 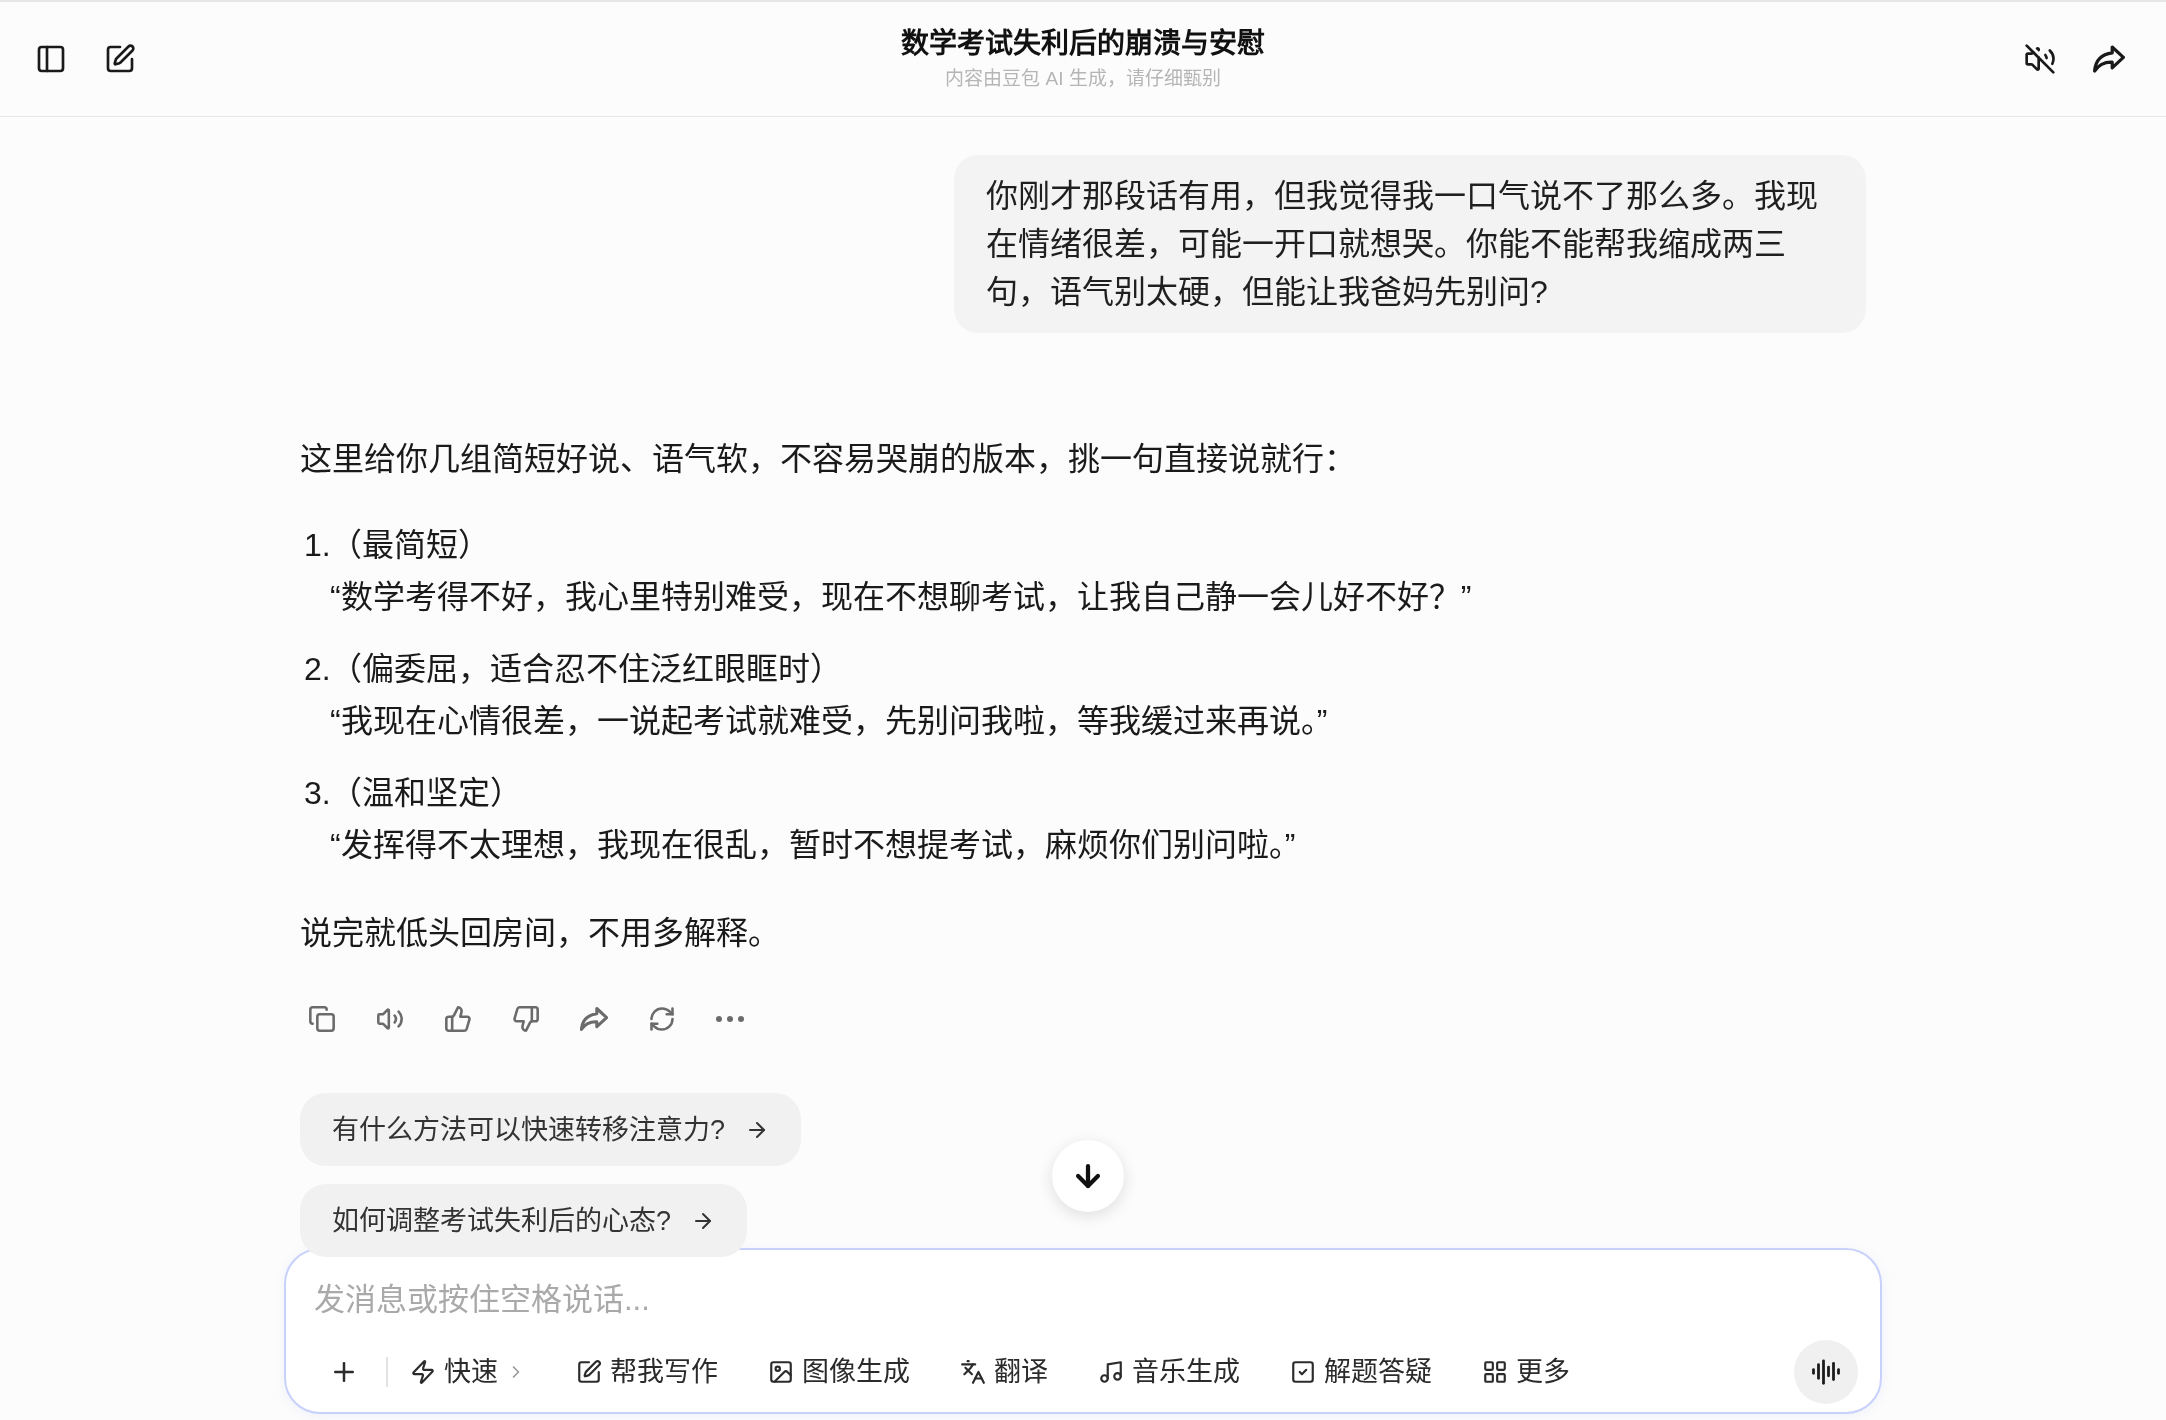 What do you see at coordinates (1083, 79) in the screenshot?
I see `ai-disclaimer-text: 内容由豆包 AI 生成，请仔细甄别` at bounding box center [1083, 79].